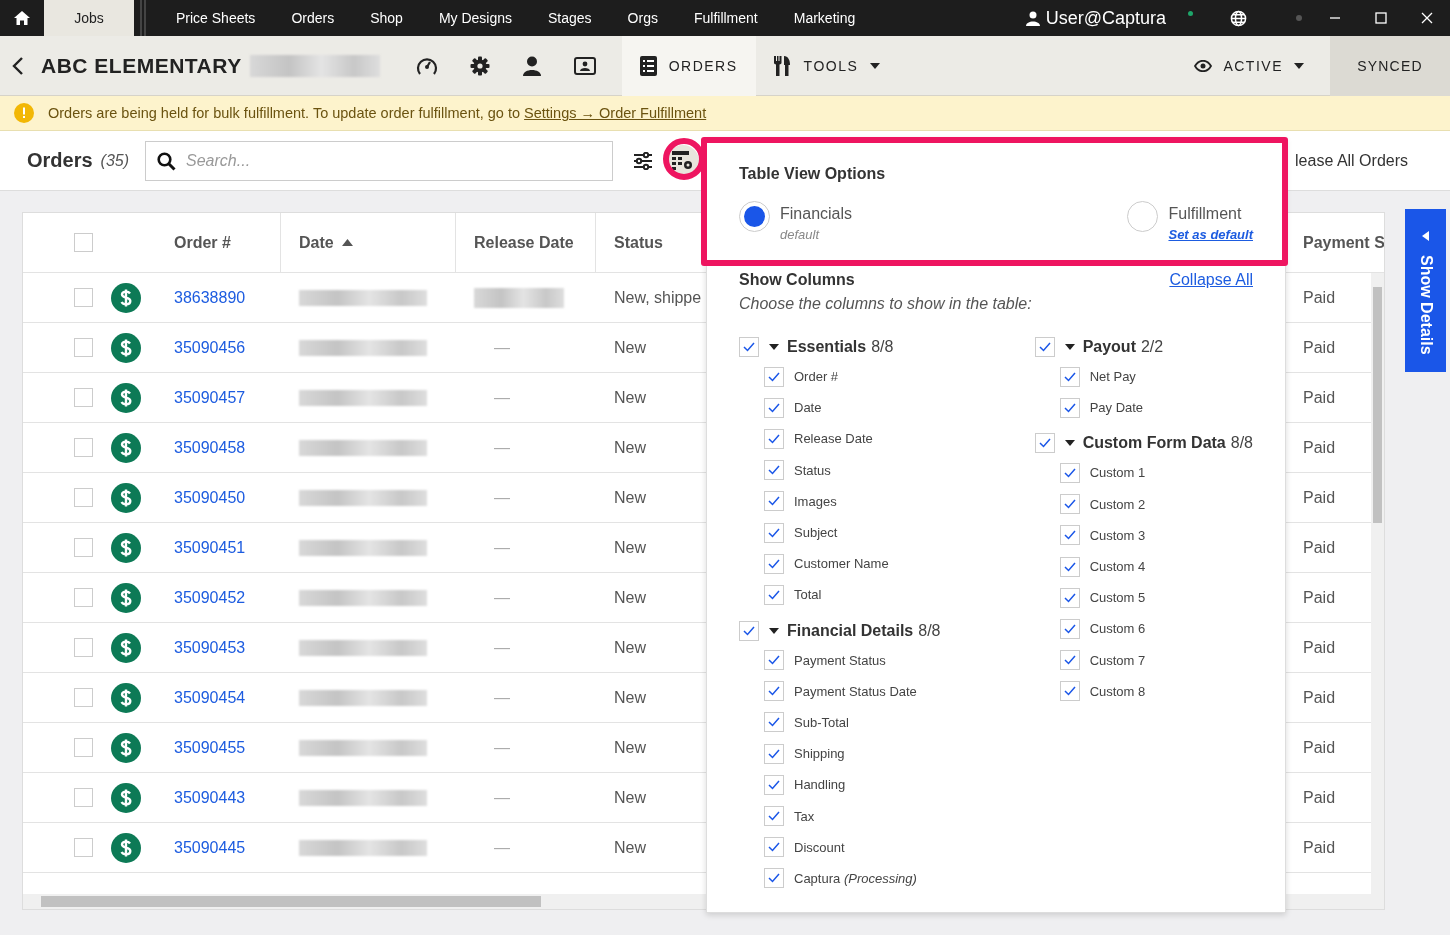 This screenshot has height=935, width=1450. I want to click on nav-tab: Price Sheets, so click(216, 18).